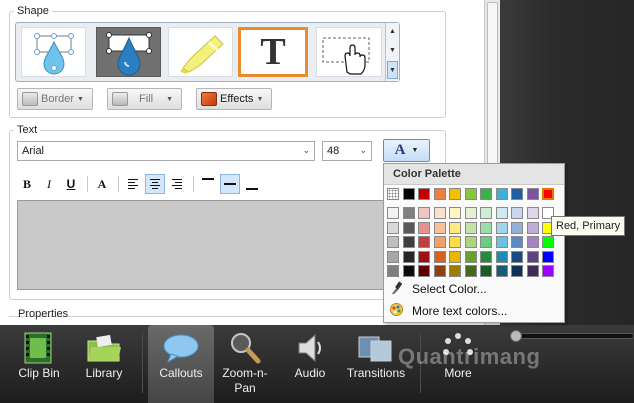  What do you see at coordinates (392, 51) in the screenshot?
I see `gallery-down-button: ▼` at bounding box center [392, 51].